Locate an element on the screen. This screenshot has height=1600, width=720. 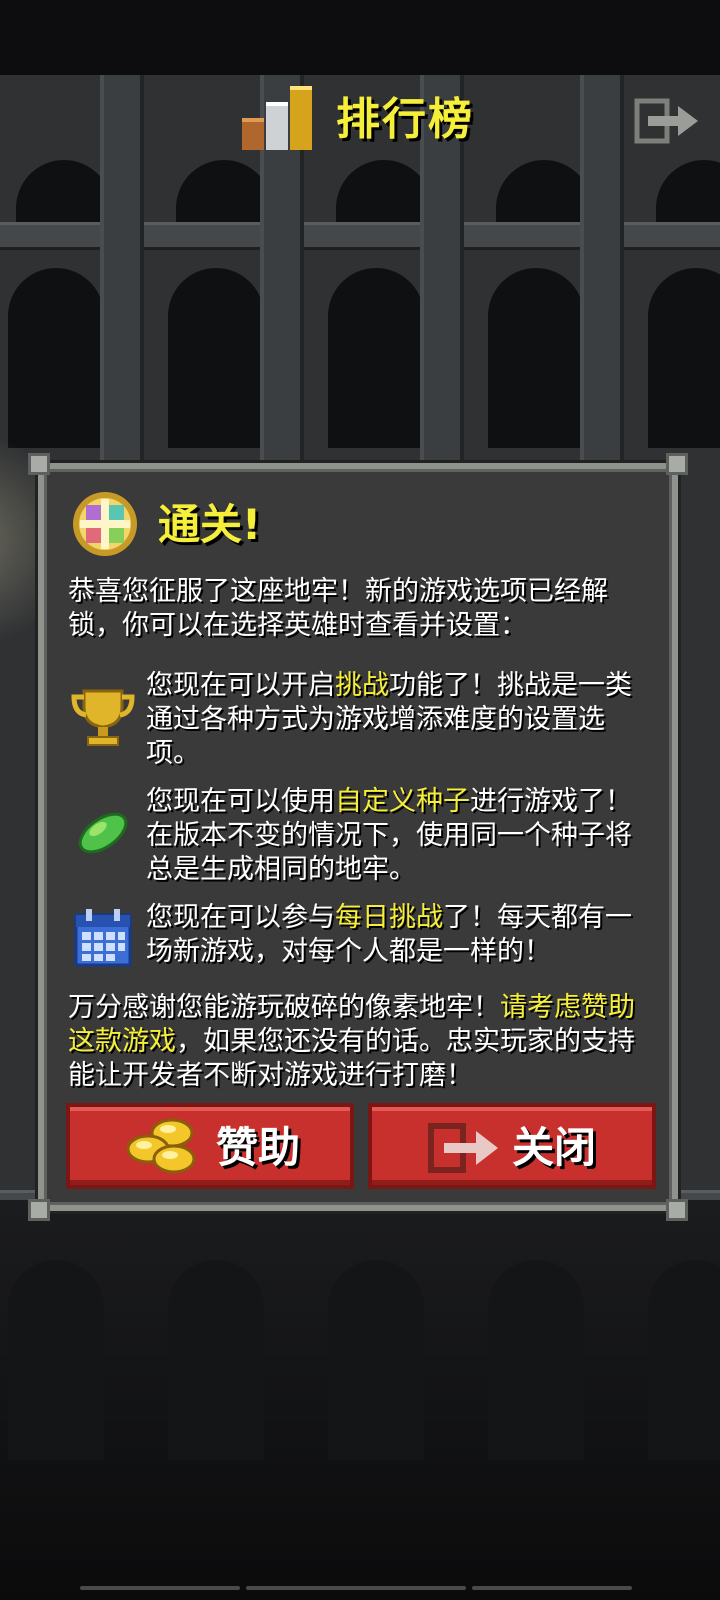
header: 排行榜 is located at coordinates (360, 125).